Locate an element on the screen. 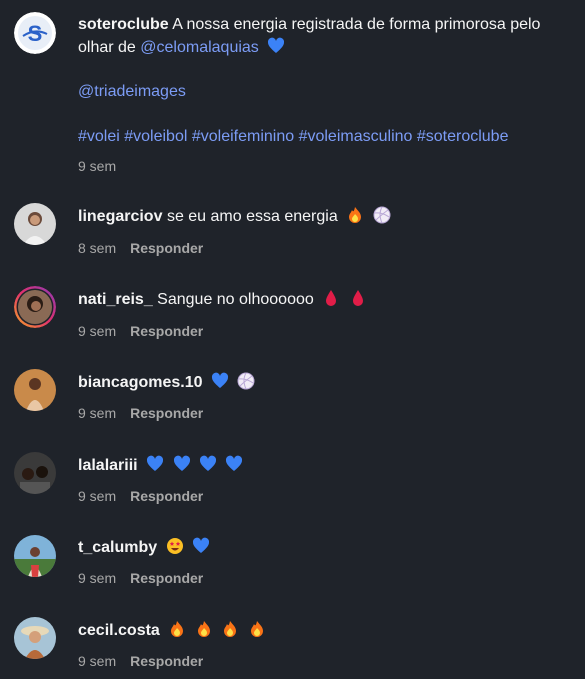 Image resolution: width=585 pixels, height=679 pixels. comment-username: nati_reis_ is located at coordinates (115, 299).